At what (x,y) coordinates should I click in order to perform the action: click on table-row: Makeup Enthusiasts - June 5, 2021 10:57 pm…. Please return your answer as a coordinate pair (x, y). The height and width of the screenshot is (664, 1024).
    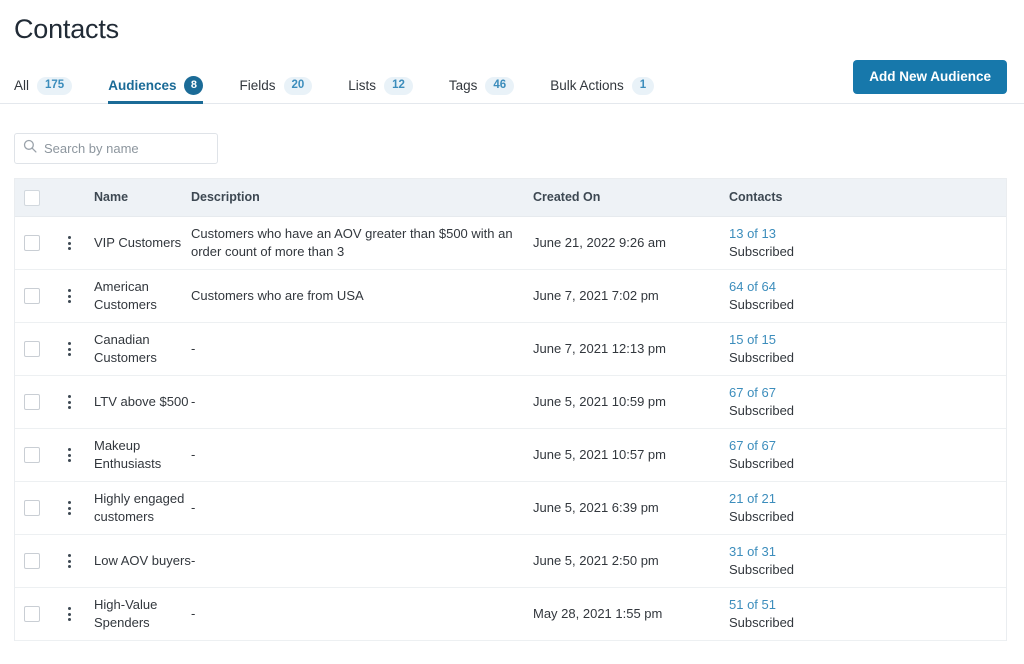
    Looking at the image, I should click on (510, 455).